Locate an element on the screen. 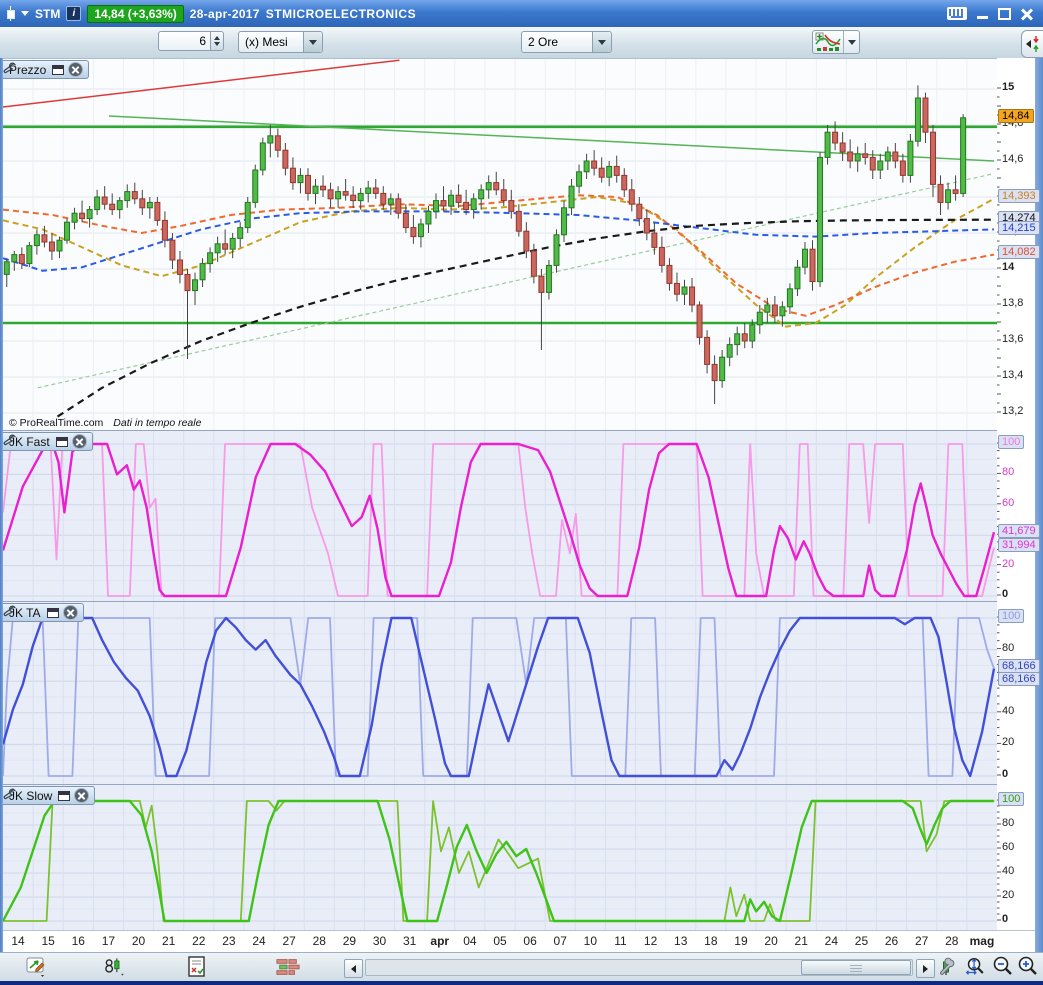 The width and height of the screenshot is (1043, 985). time-axis-label: 30 is located at coordinates (379, 941).